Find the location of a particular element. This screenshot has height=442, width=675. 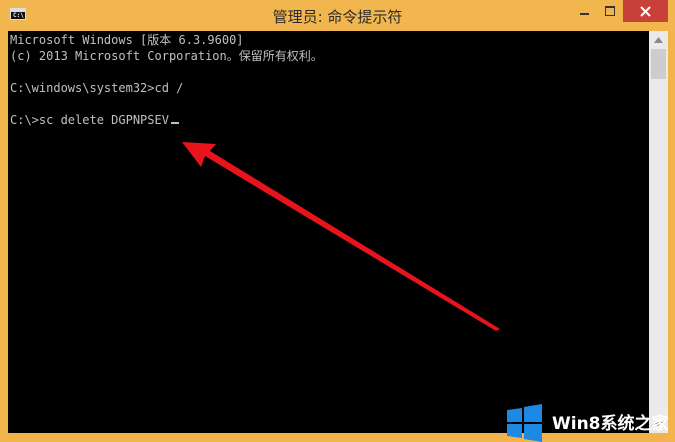

windows-logo-icon is located at coordinates (524, 423).